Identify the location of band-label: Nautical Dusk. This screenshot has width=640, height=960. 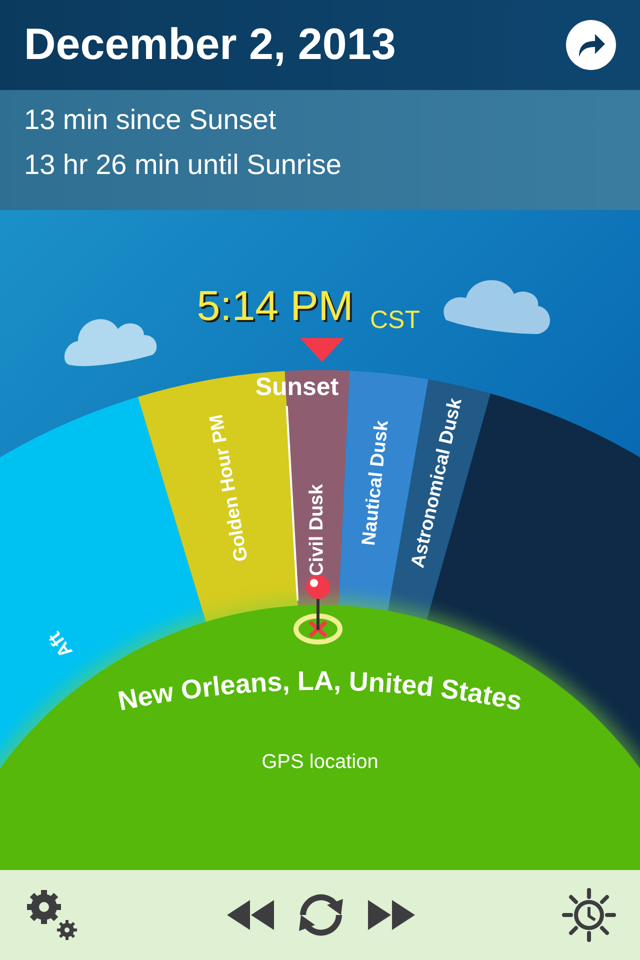
(375, 483).